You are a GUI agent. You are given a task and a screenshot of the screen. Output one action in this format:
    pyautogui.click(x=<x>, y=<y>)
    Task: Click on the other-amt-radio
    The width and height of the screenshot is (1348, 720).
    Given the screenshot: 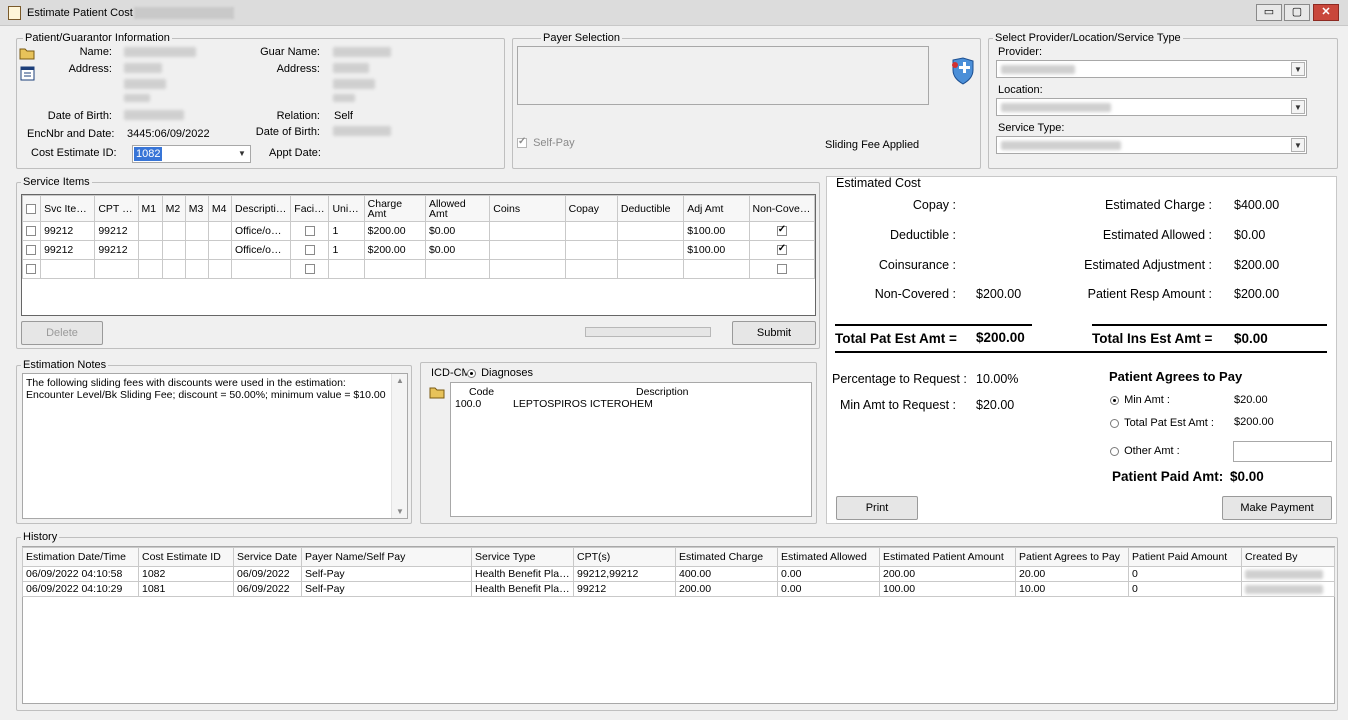 What is the action you would take?
    pyautogui.click(x=1114, y=451)
    